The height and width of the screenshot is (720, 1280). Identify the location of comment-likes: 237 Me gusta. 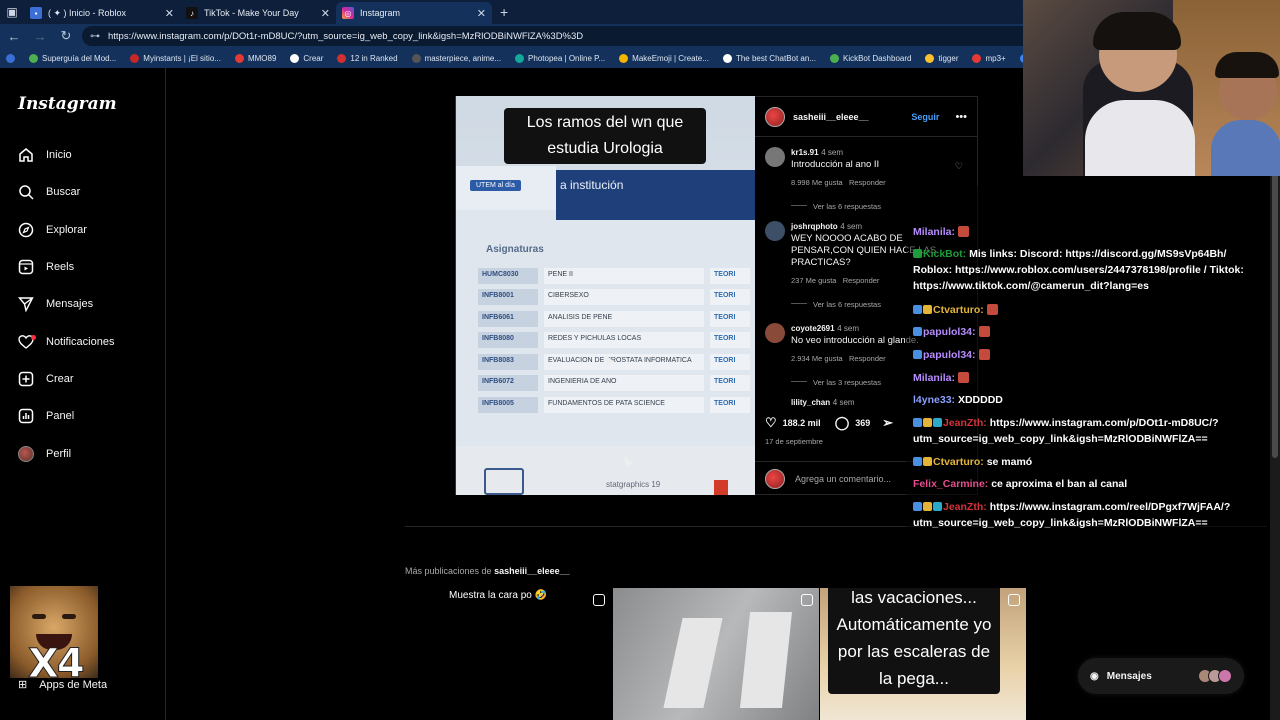
(813, 280).